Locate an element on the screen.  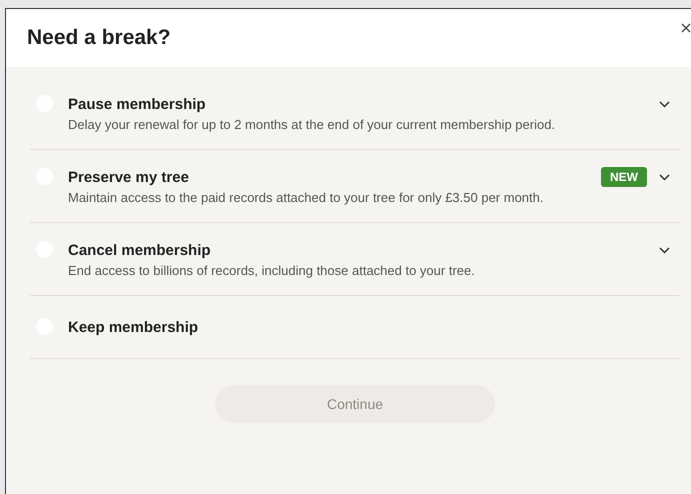
option-description: Delay your renewal for up to 2 months at the end of your current membership period. is located at coordinates (312, 124).